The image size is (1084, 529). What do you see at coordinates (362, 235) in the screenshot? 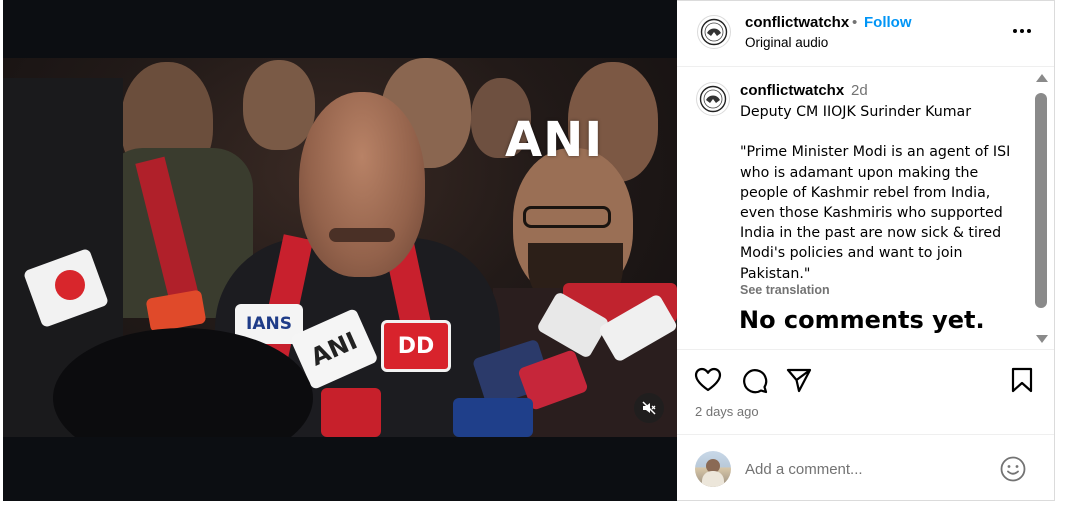
I see `speaker-mustache` at bounding box center [362, 235].